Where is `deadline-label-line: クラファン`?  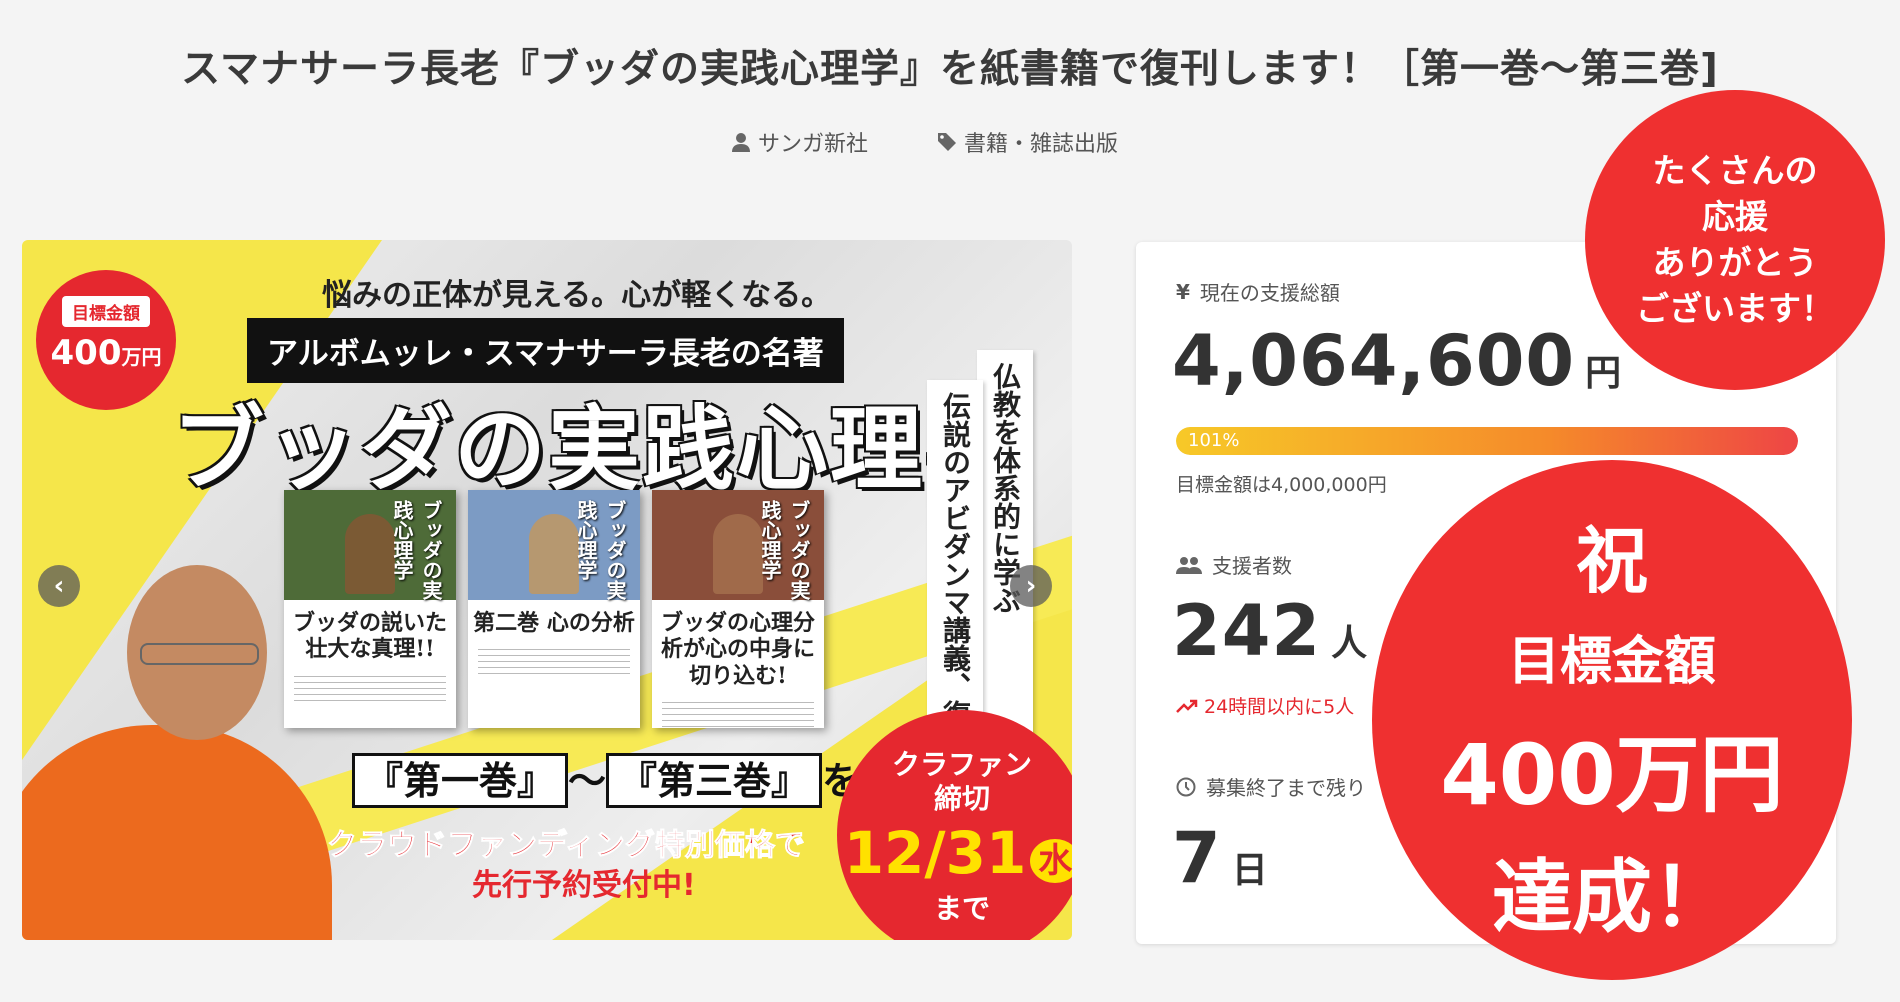
deadline-label-line: クラファン is located at coordinates (961, 764).